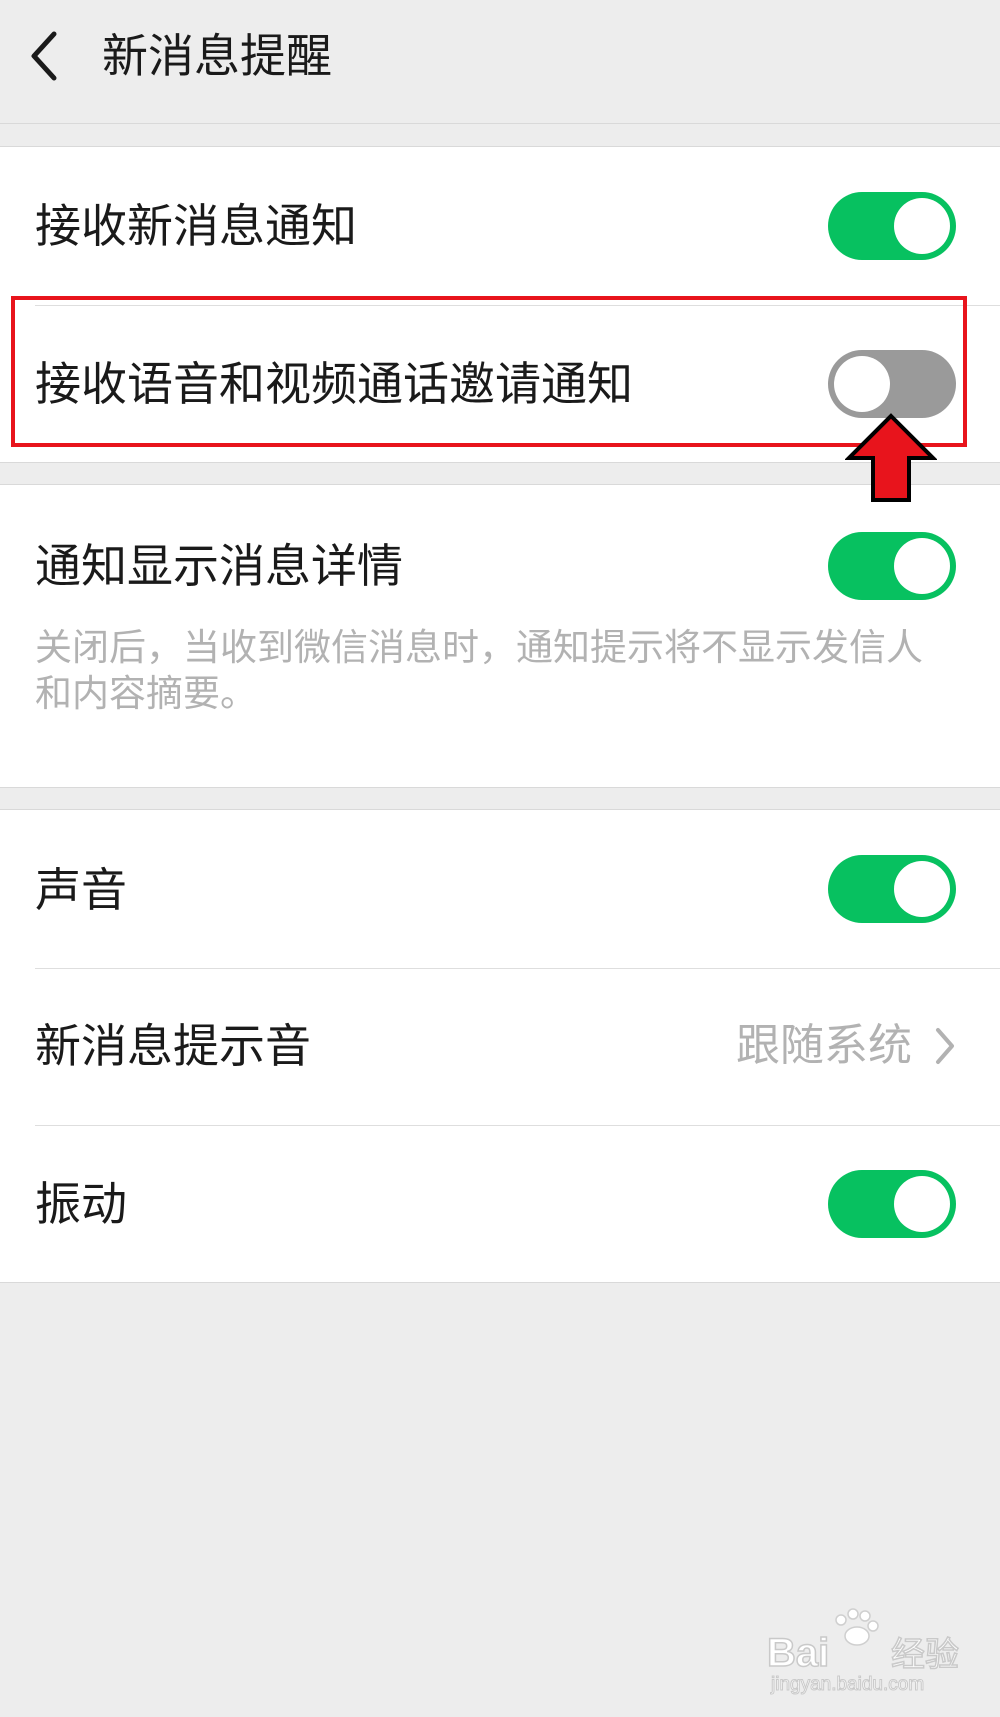  Describe the element at coordinates (863, 1652) in the screenshot. I see `baidu-jingyan-watermark-logo: Bai 经验 jingyan.baidu.com` at that location.